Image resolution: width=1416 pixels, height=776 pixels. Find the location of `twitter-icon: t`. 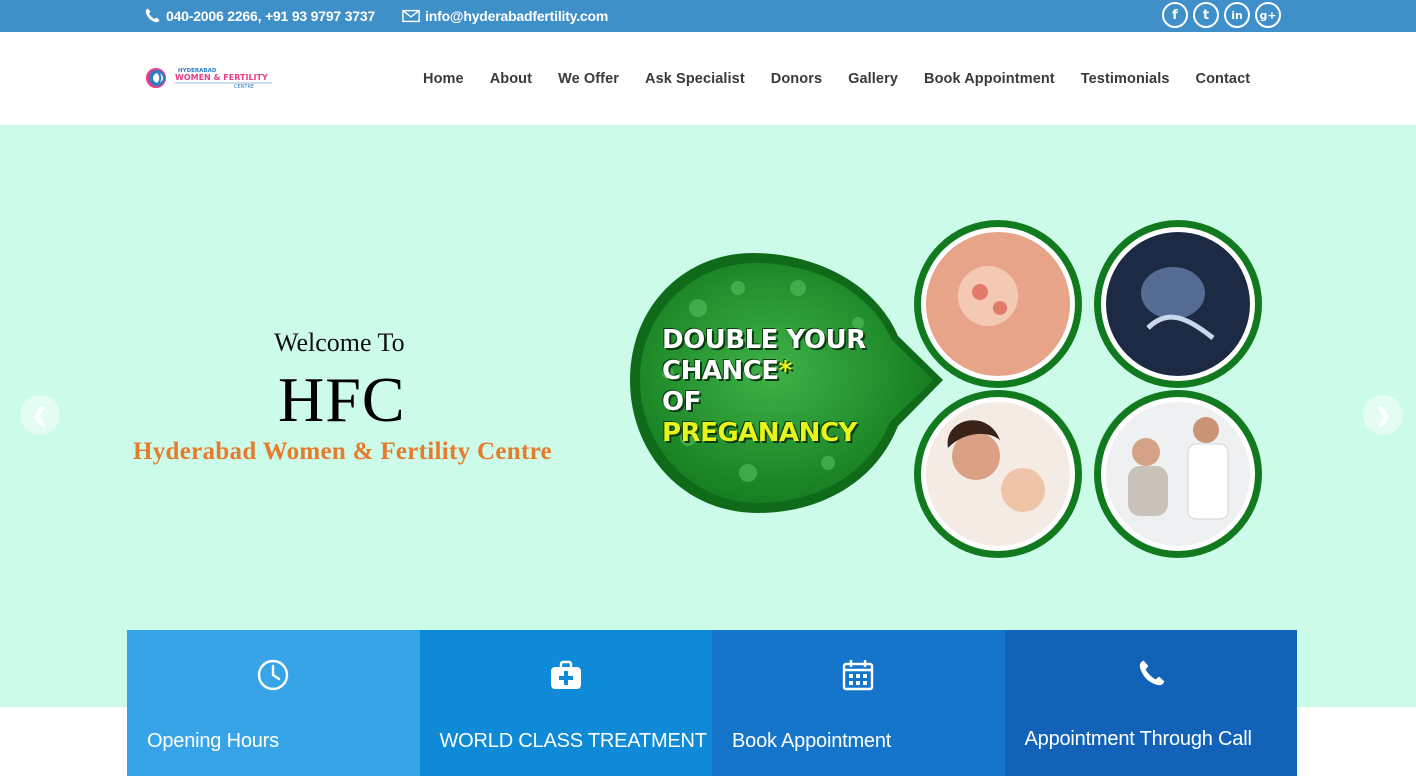

twitter-icon: t is located at coordinates (1206, 15).